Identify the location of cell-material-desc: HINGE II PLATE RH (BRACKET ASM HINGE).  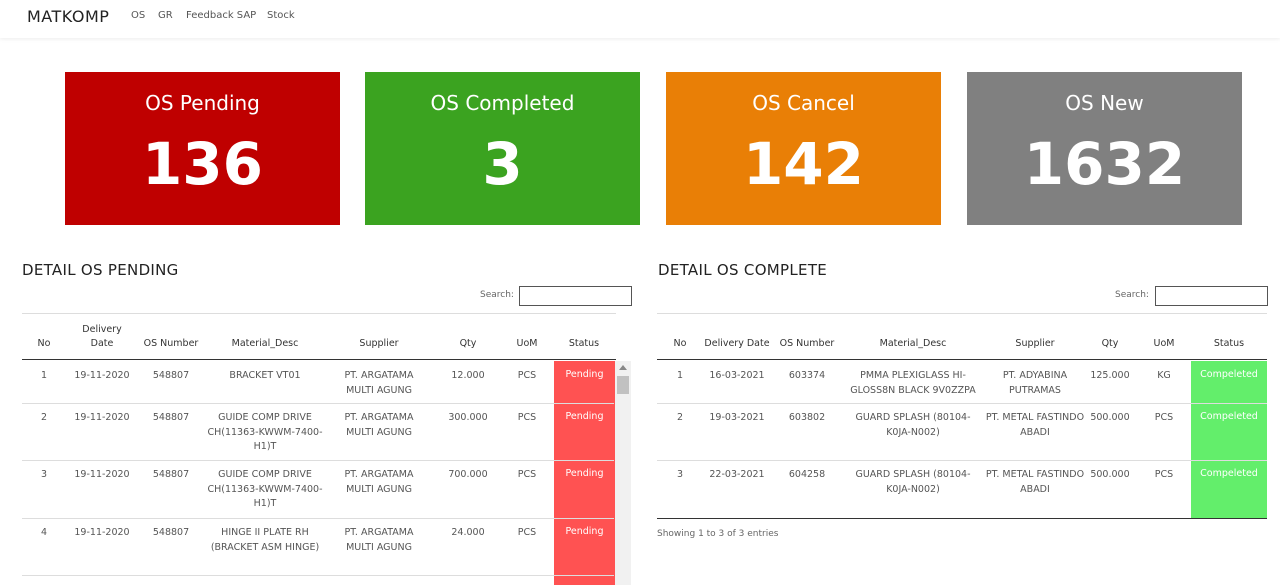
(265, 540).